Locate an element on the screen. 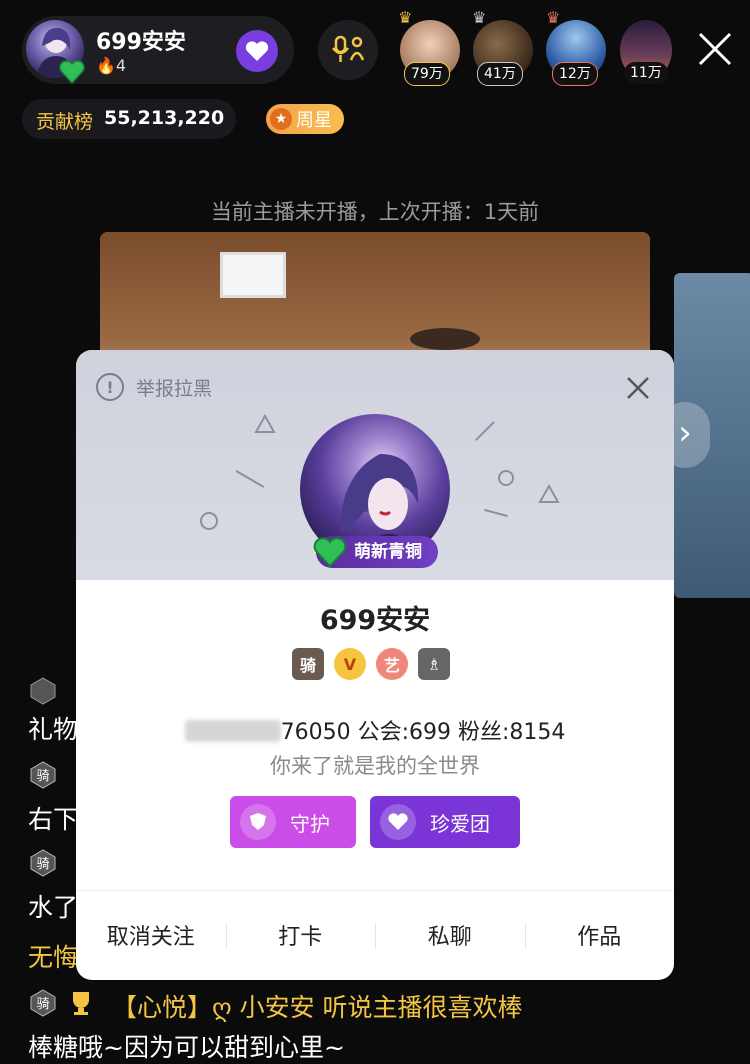 This screenshot has height=1064, width=750. week-star-button: ★ 周星 is located at coordinates (305, 119).